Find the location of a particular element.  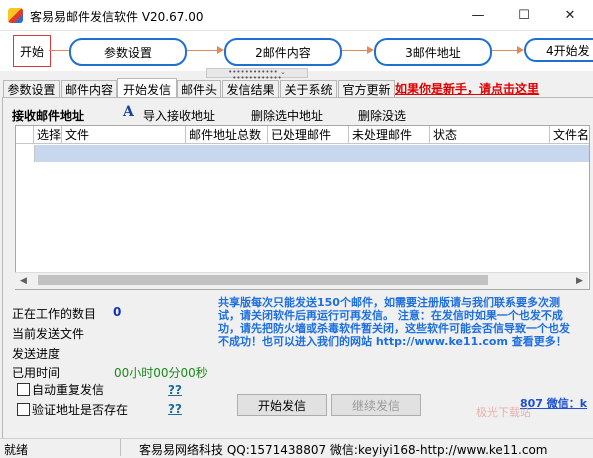

tab-official-update: 官方更新 is located at coordinates (366, 89).